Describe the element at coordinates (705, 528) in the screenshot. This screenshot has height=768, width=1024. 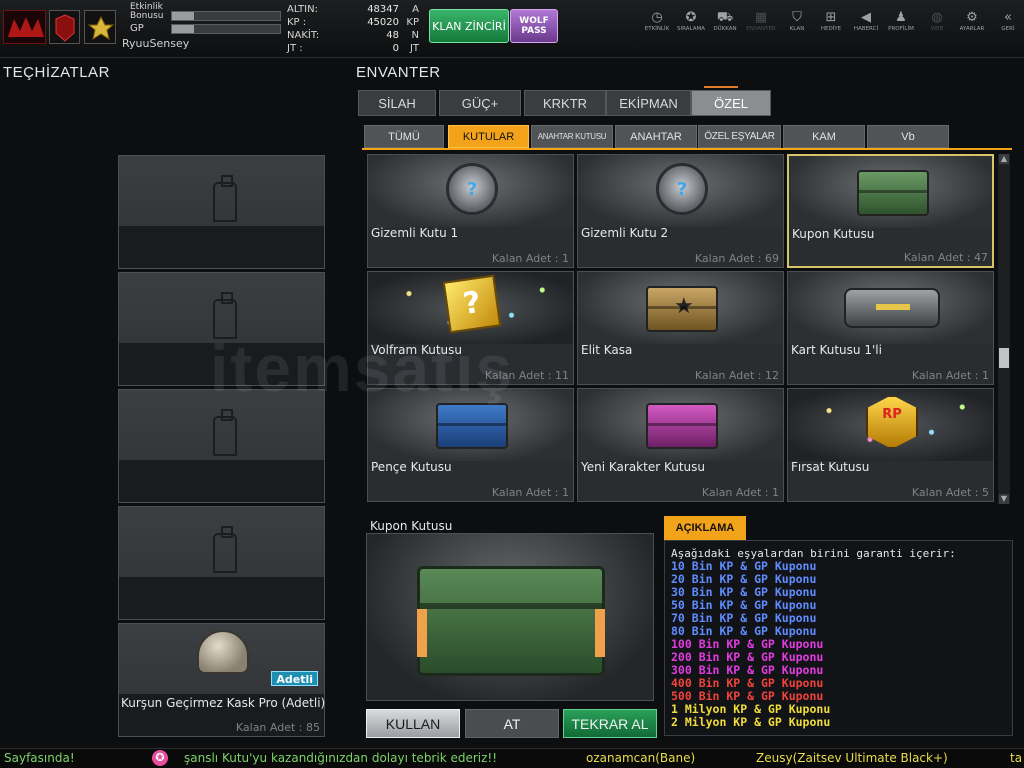
I see `description-header: AÇIKLAMA` at that location.